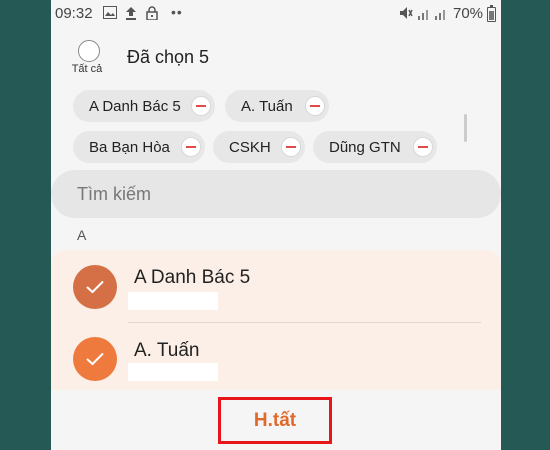 The width and height of the screenshot is (550, 450). I want to click on chip-label: CSKH, so click(250, 147).